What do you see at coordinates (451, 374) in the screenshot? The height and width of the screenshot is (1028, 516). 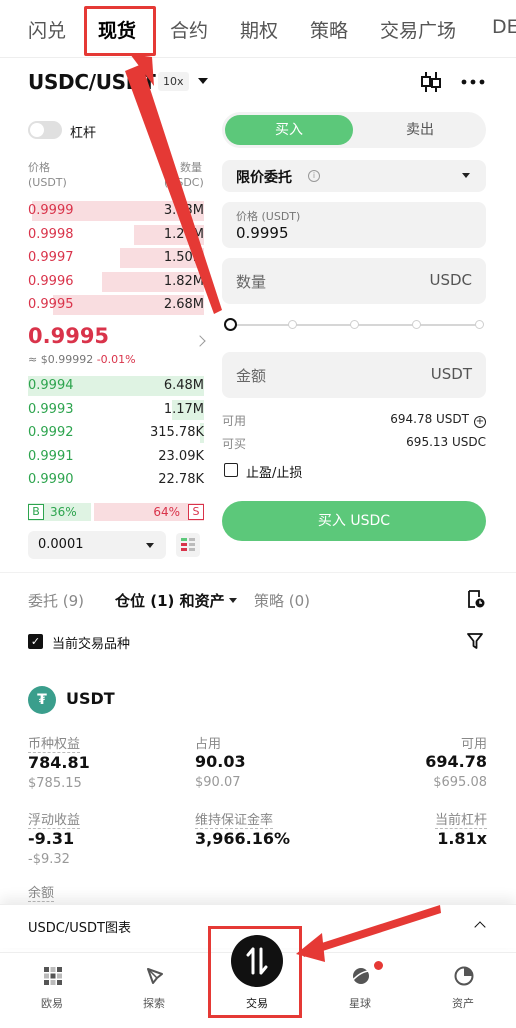 I see `amount-unit: USDT` at bounding box center [451, 374].